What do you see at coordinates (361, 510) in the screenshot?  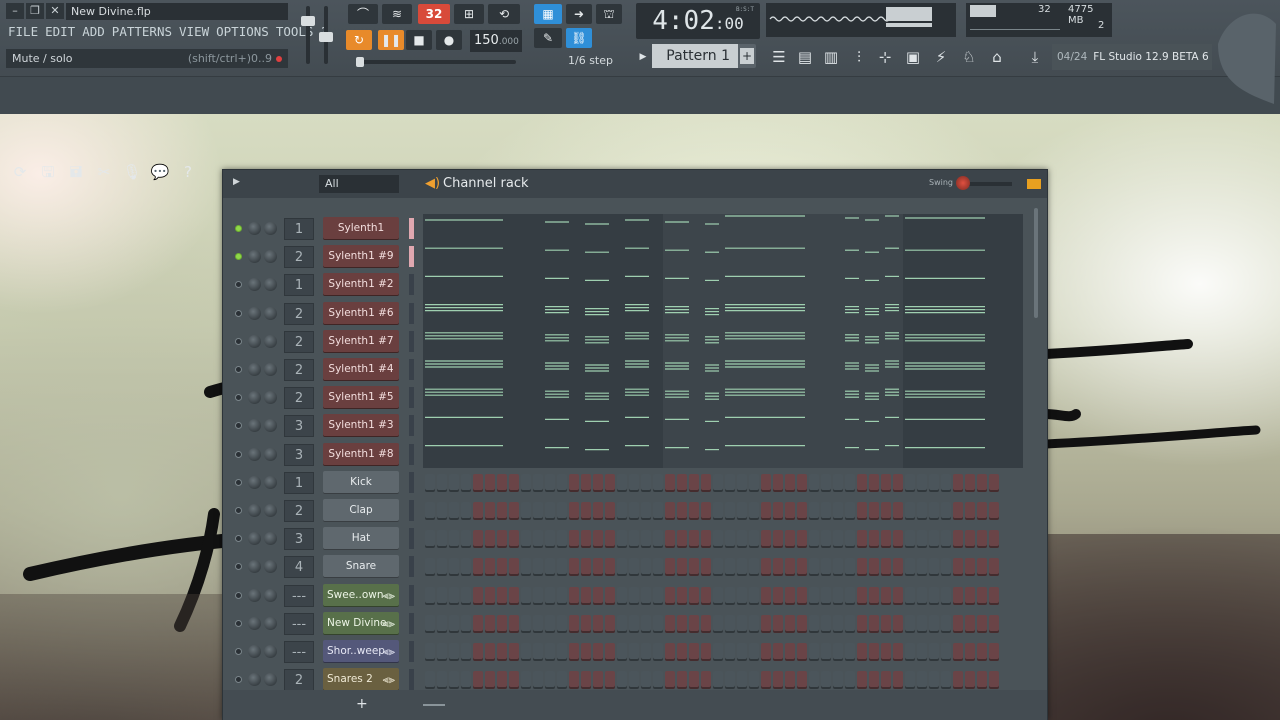 I see `channel-button: Clap` at bounding box center [361, 510].